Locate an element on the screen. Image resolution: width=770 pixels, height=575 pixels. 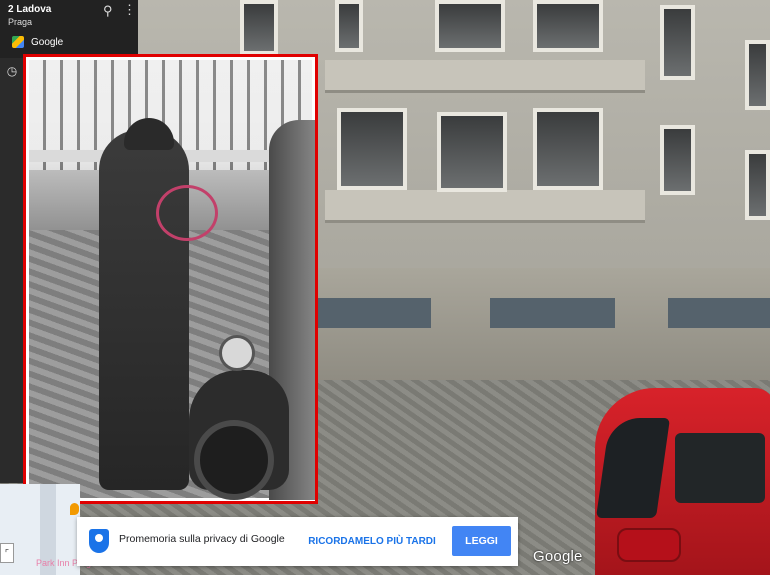
expand-icon: ⌜ is located at coordinates (7, 553).